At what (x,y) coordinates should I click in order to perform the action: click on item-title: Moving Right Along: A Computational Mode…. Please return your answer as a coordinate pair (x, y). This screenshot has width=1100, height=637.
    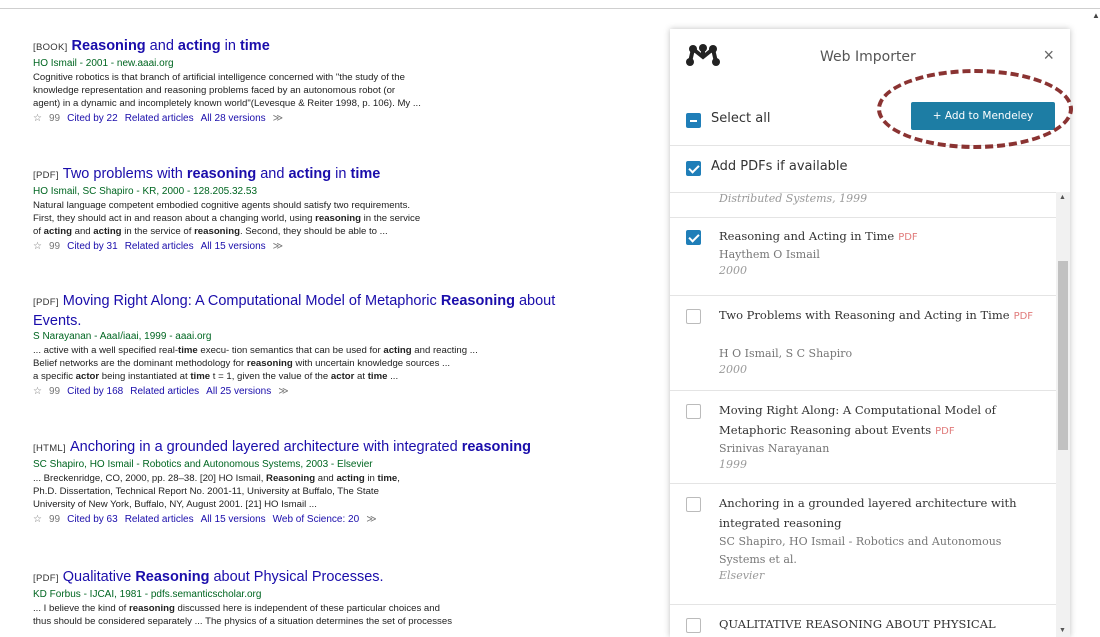
    Looking at the image, I should click on (857, 420).